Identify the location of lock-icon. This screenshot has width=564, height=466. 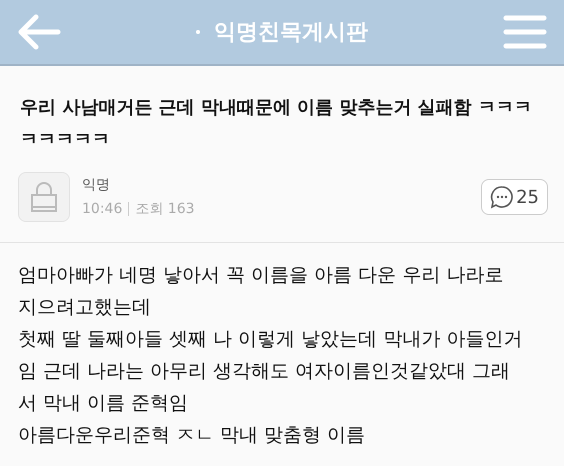
(44, 197).